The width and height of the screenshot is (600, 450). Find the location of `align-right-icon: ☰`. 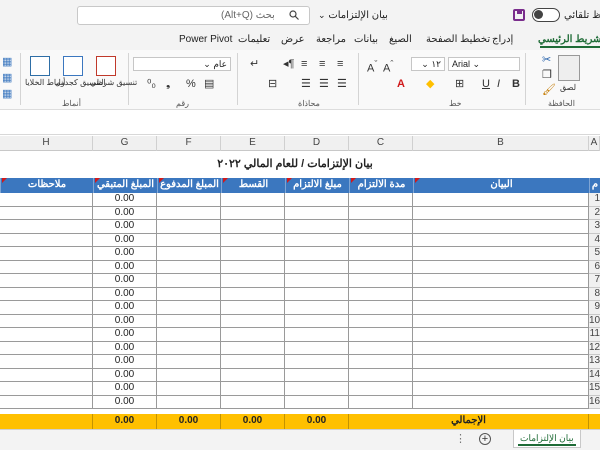

align-right-icon: ☰ is located at coordinates (306, 84).